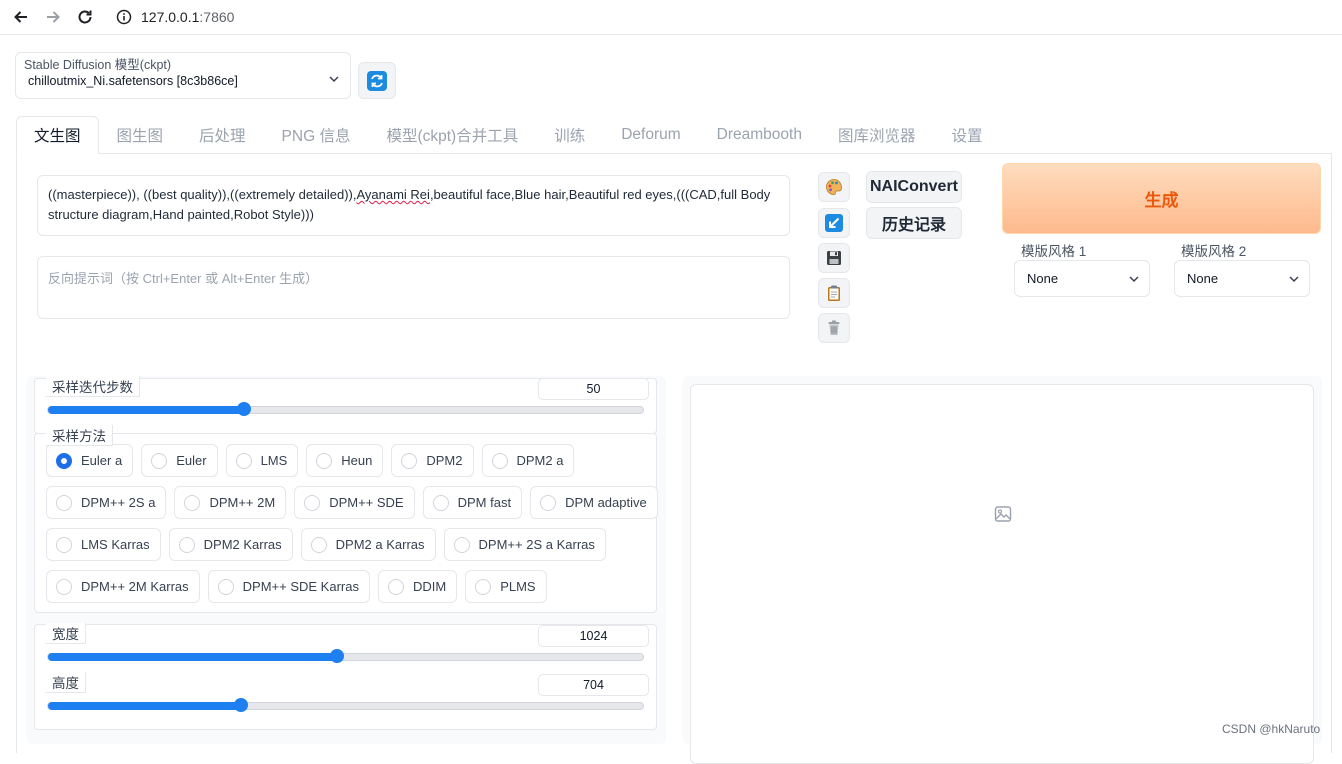  Describe the element at coordinates (593, 636) in the screenshot. I see `width-number-input: 1024` at that location.